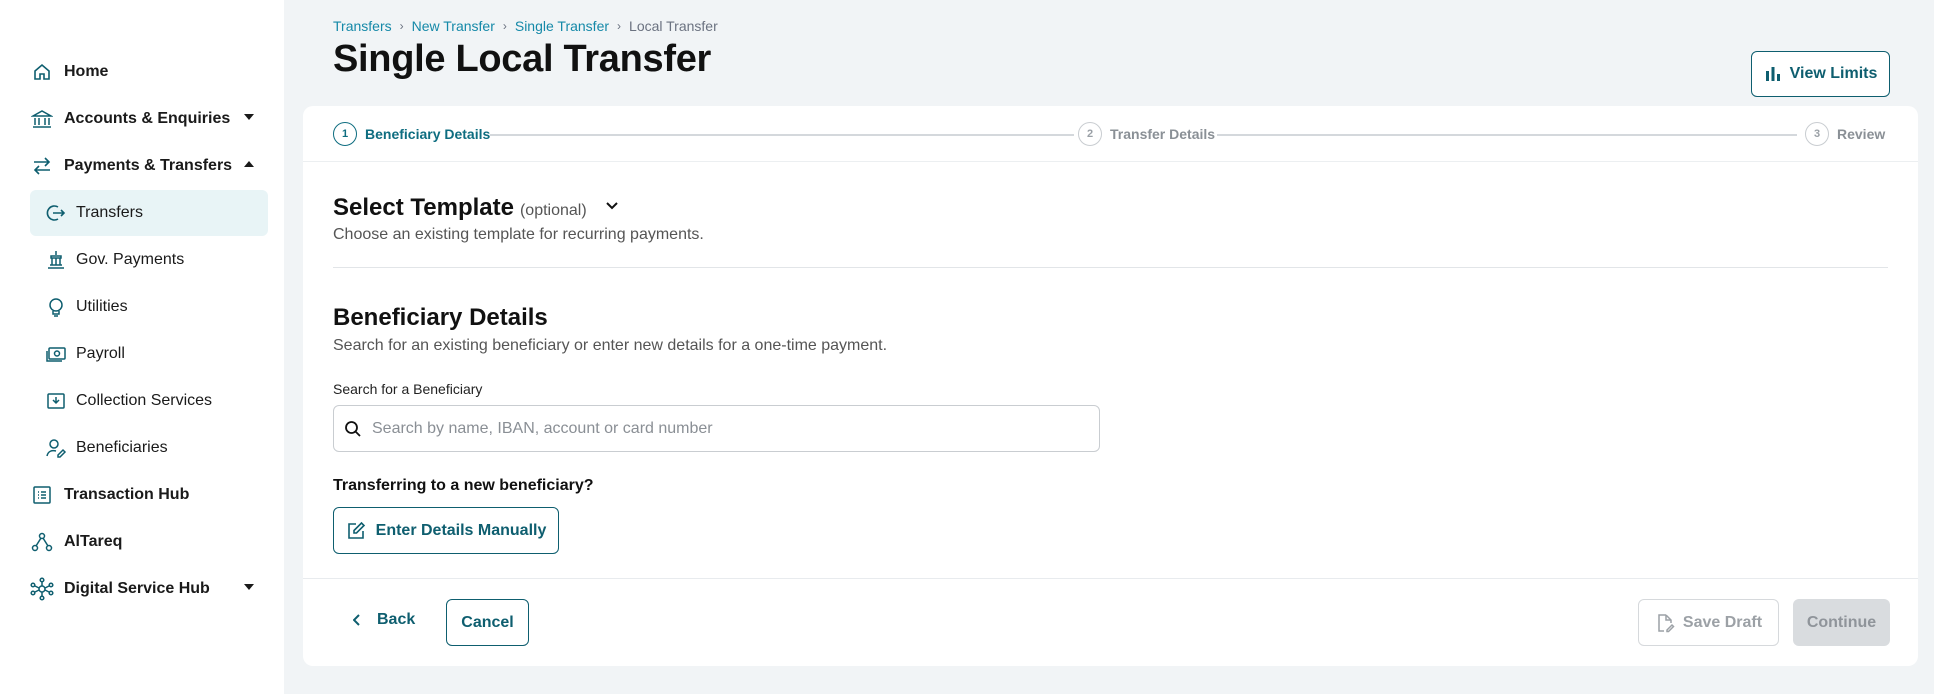 This screenshot has width=1934, height=694. Describe the element at coordinates (1833, 73) in the screenshot. I see `view-limits-label: View Limits` at that location.